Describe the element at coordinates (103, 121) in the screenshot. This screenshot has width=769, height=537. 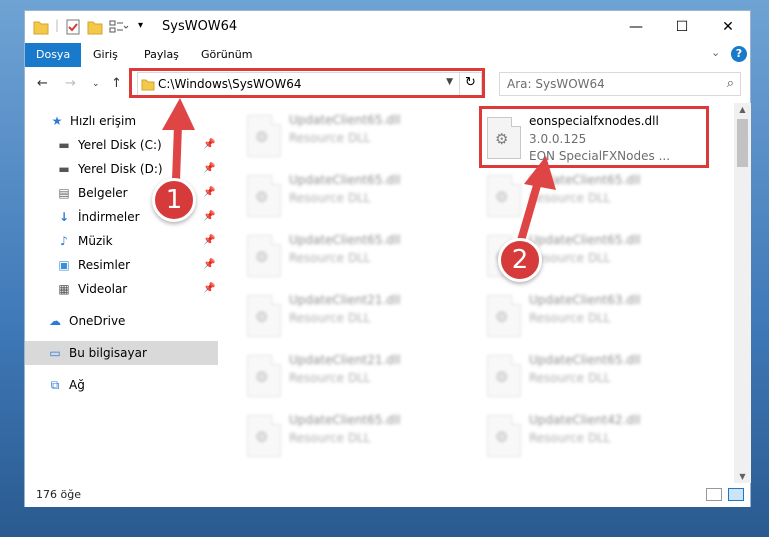
I see `sidebar-item-label: Hızlı erişim` at that location.